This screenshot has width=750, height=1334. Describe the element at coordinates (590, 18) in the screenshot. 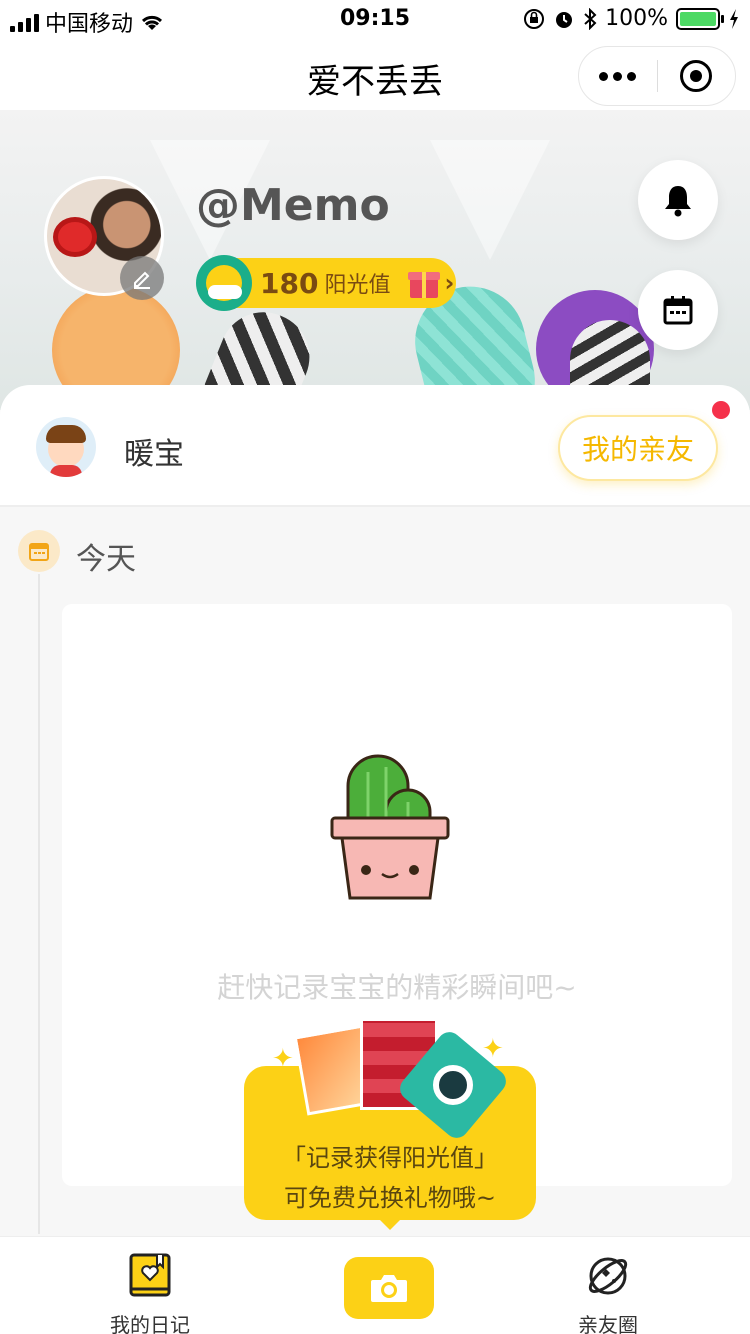

I see `bluetooth-icon` at that location.